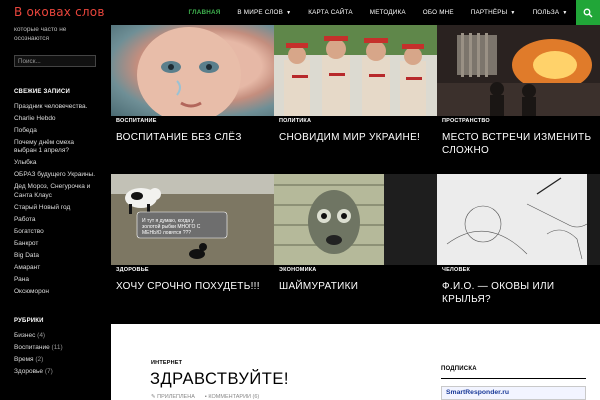 The image size is (600, 400). What do you see at coordinates (466, 121) in the screenshot?
I see `card-category: Пространство` at bounding box center [466, 121].